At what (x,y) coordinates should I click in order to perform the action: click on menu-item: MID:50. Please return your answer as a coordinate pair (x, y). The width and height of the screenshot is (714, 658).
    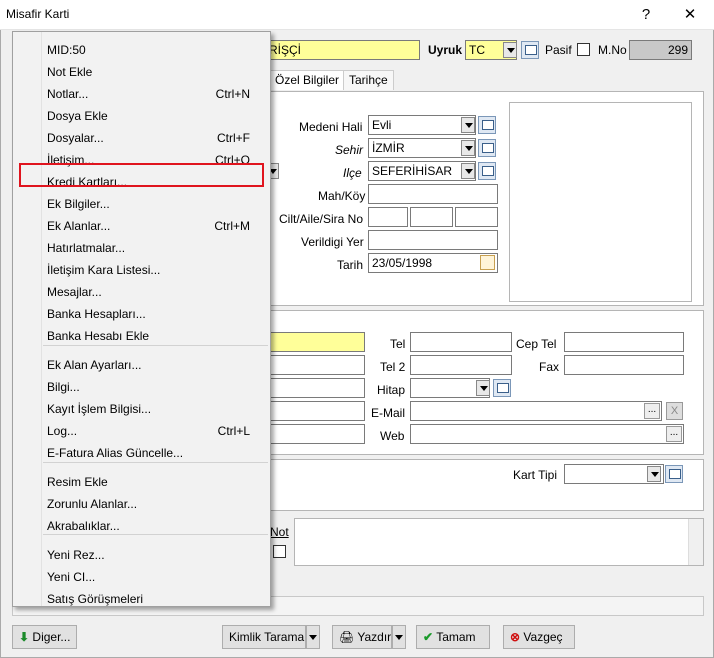
    Looking at the image, I should click on (141, 50).